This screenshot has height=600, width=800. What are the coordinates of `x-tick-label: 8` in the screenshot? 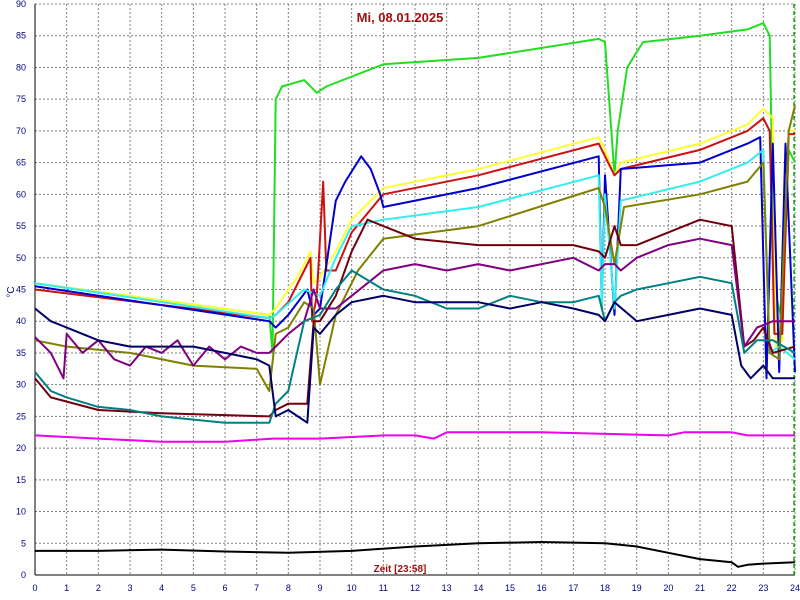 It's located at (288, 588).